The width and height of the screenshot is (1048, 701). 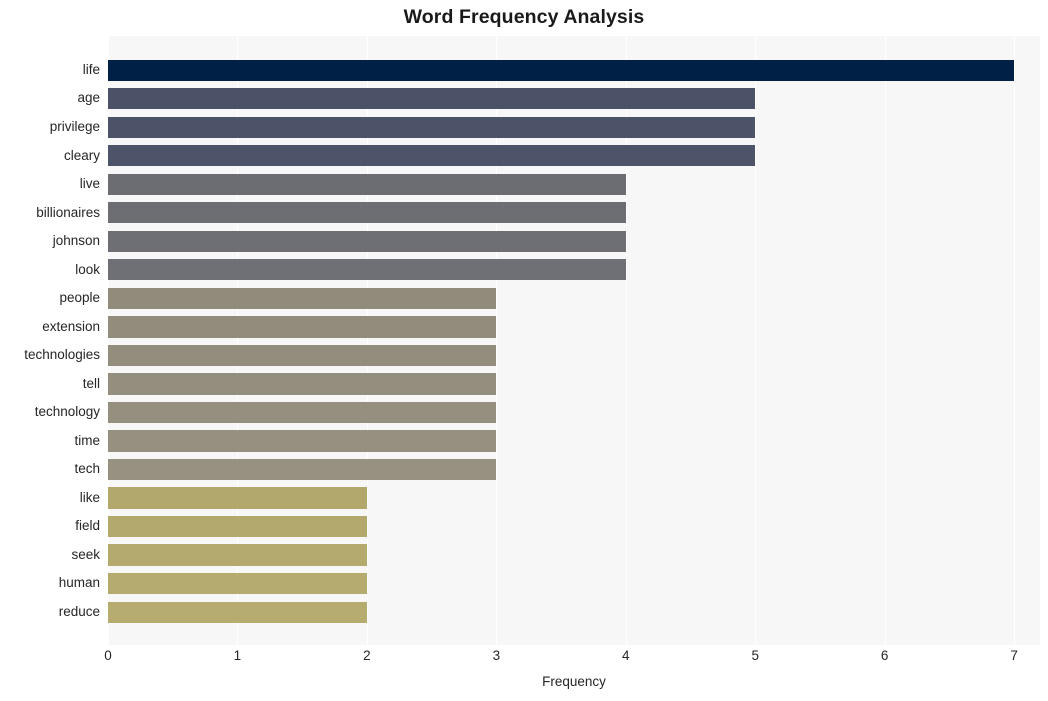 What do you see at coordinates (68, 212) in the screenshot?
I see `y-axis-tick-label: billionaires` at bounding box center [68, 212].